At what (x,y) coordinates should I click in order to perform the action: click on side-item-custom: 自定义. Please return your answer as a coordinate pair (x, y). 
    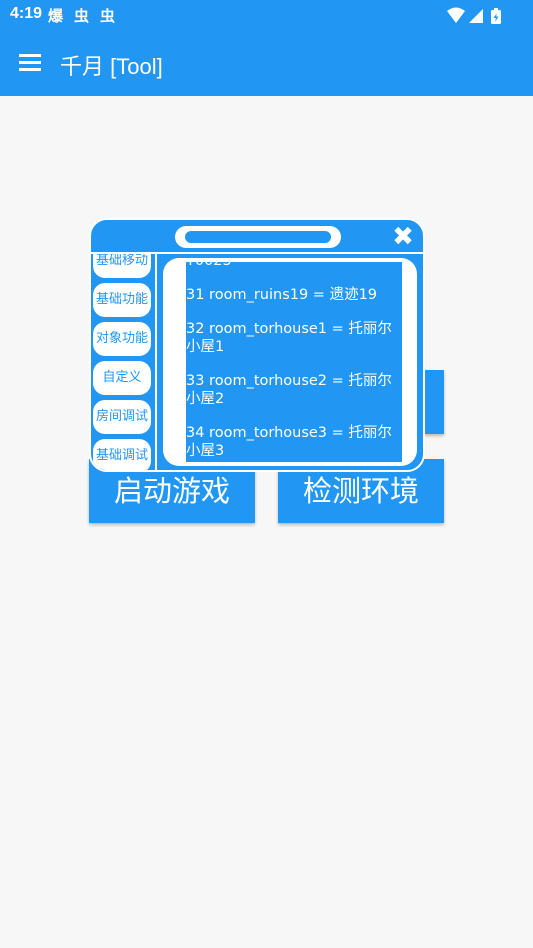
    Looking at the image, I should click on (122, 378).